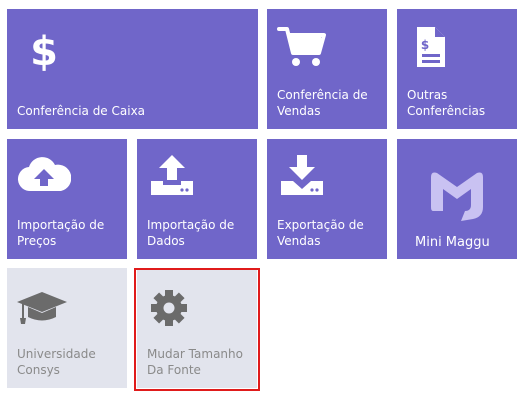 This screenshot has height=403, width=527. I want to click on tile-outras-conferencias: $ Outras Conferências, so click(457, 69).